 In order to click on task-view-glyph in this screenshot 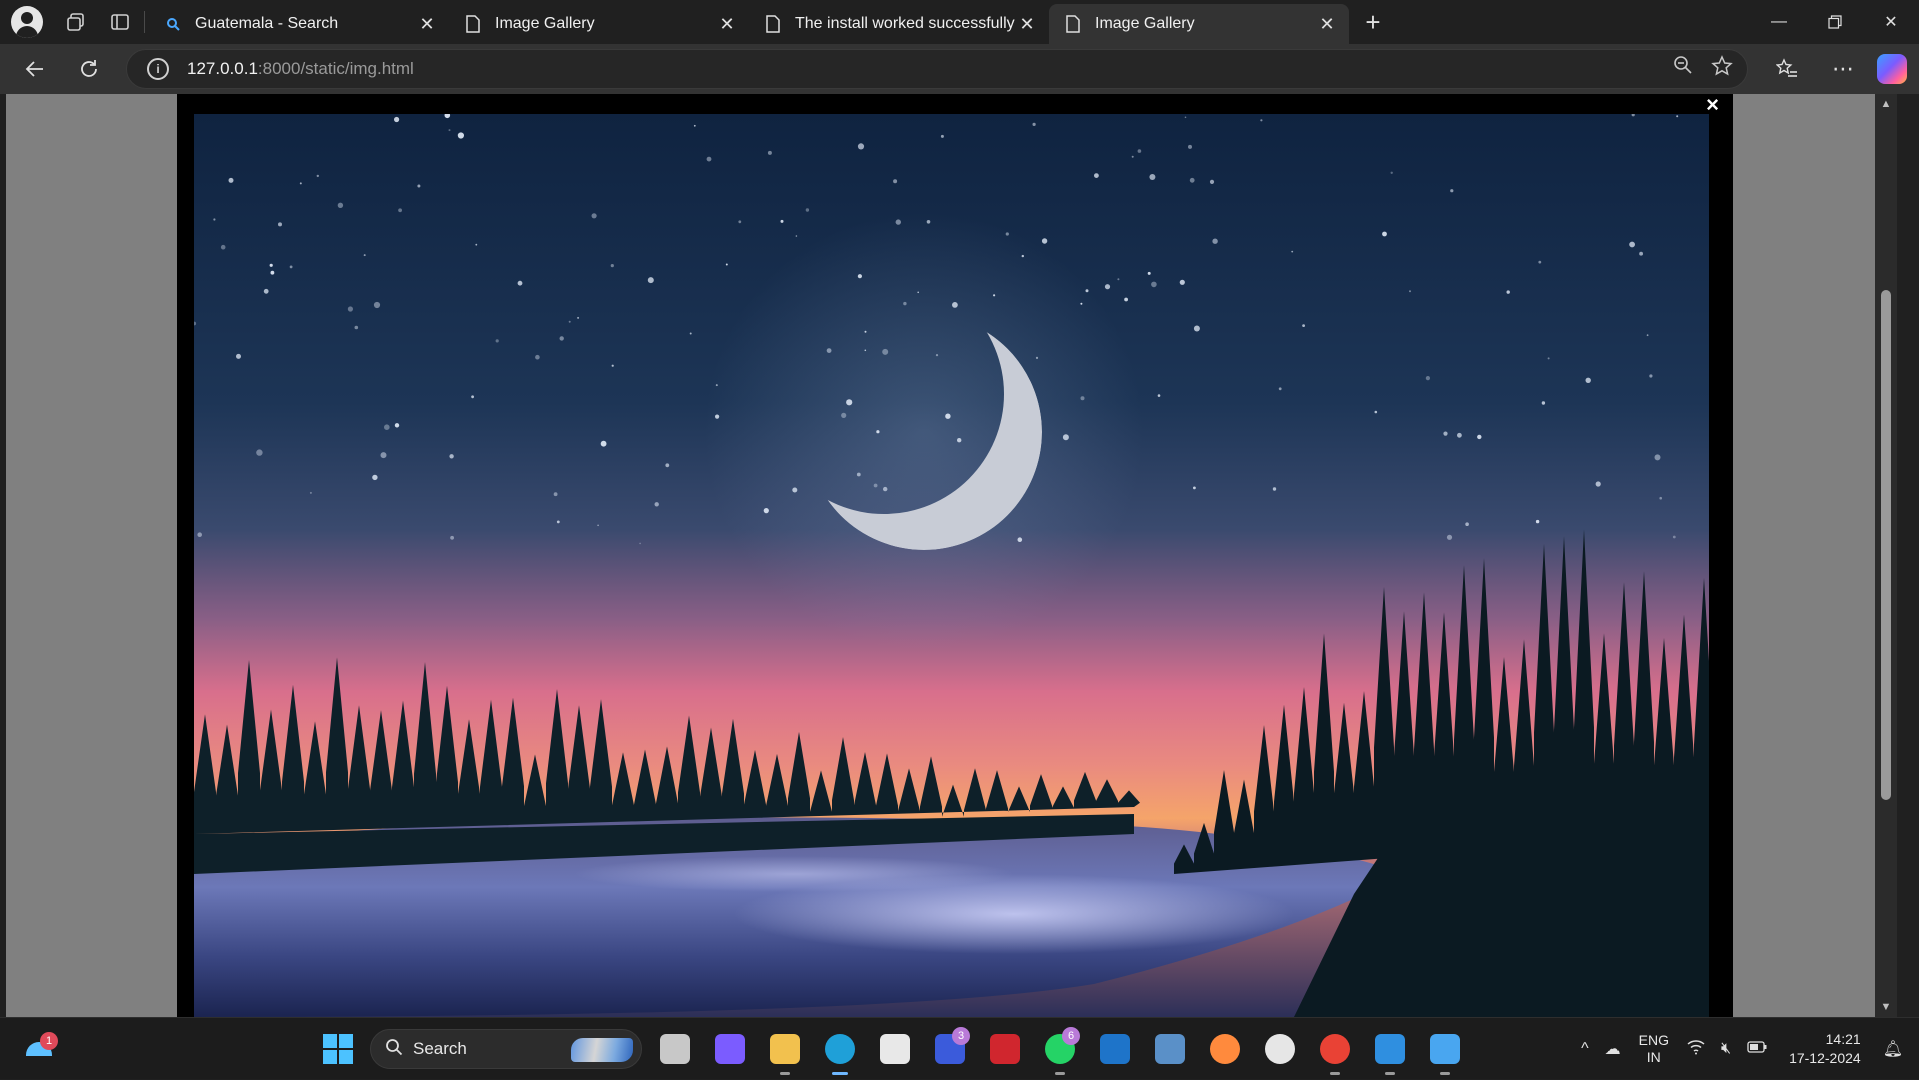, I will do `click(675, 1049)`.